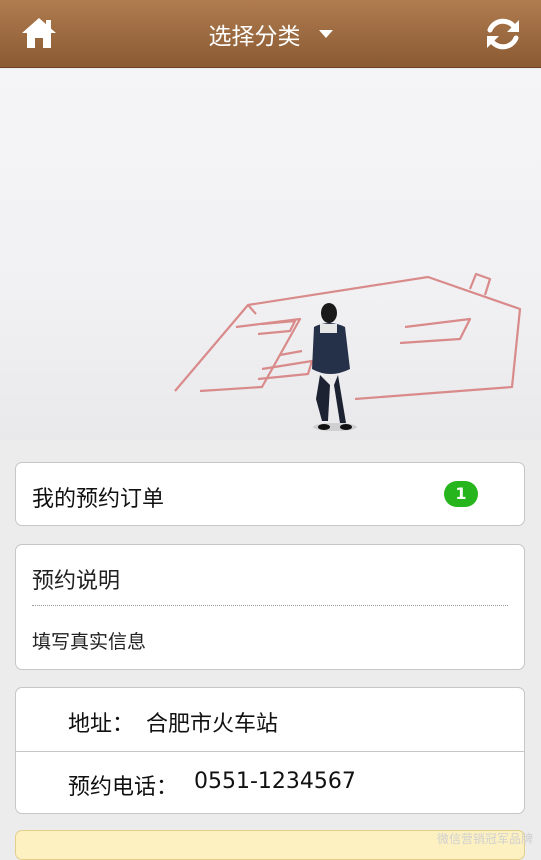 Image resolution: width=541 pixels, height=860 pixels. I want to click on orders-count-badge: 1, so click(461, 494).